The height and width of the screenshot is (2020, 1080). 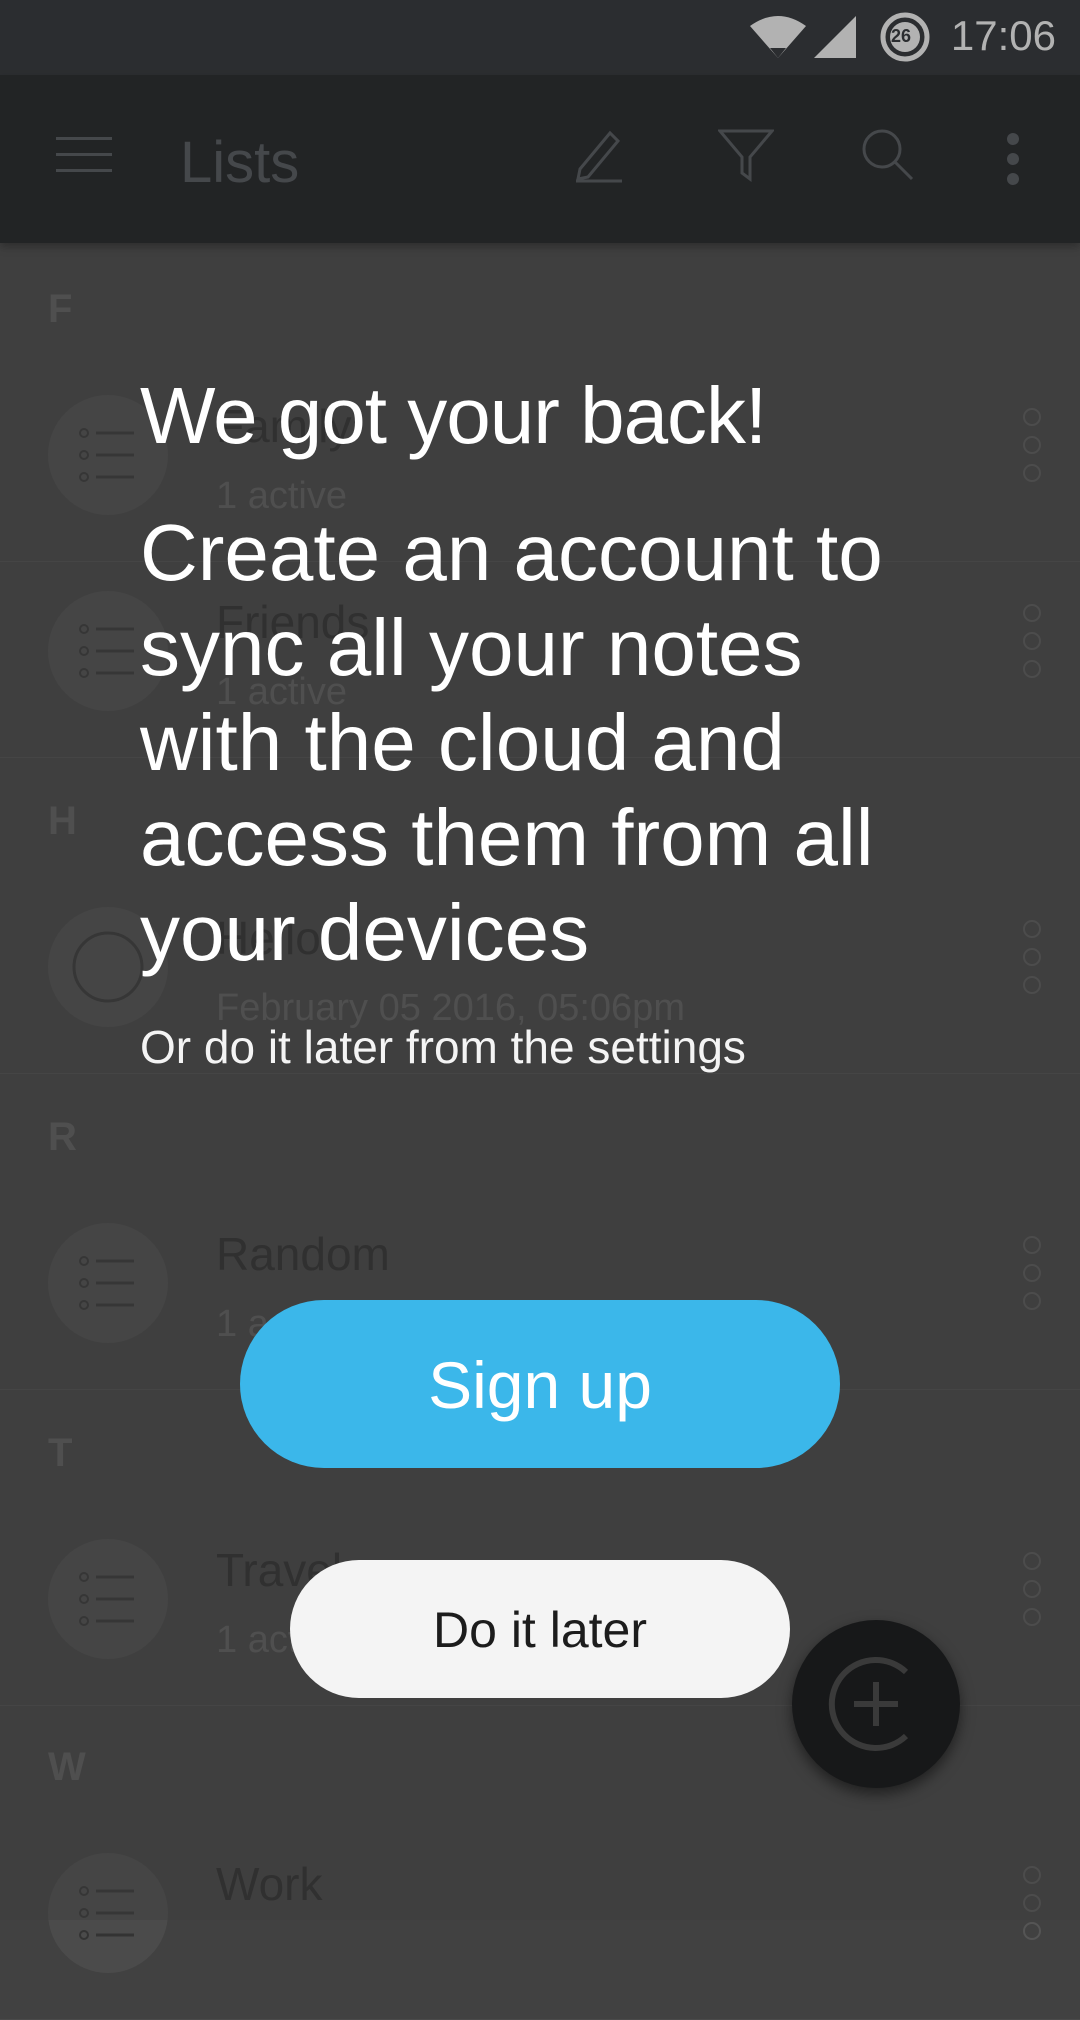 I want to click on do-it-later-button: Do it later, so click(x=540, y=1629).